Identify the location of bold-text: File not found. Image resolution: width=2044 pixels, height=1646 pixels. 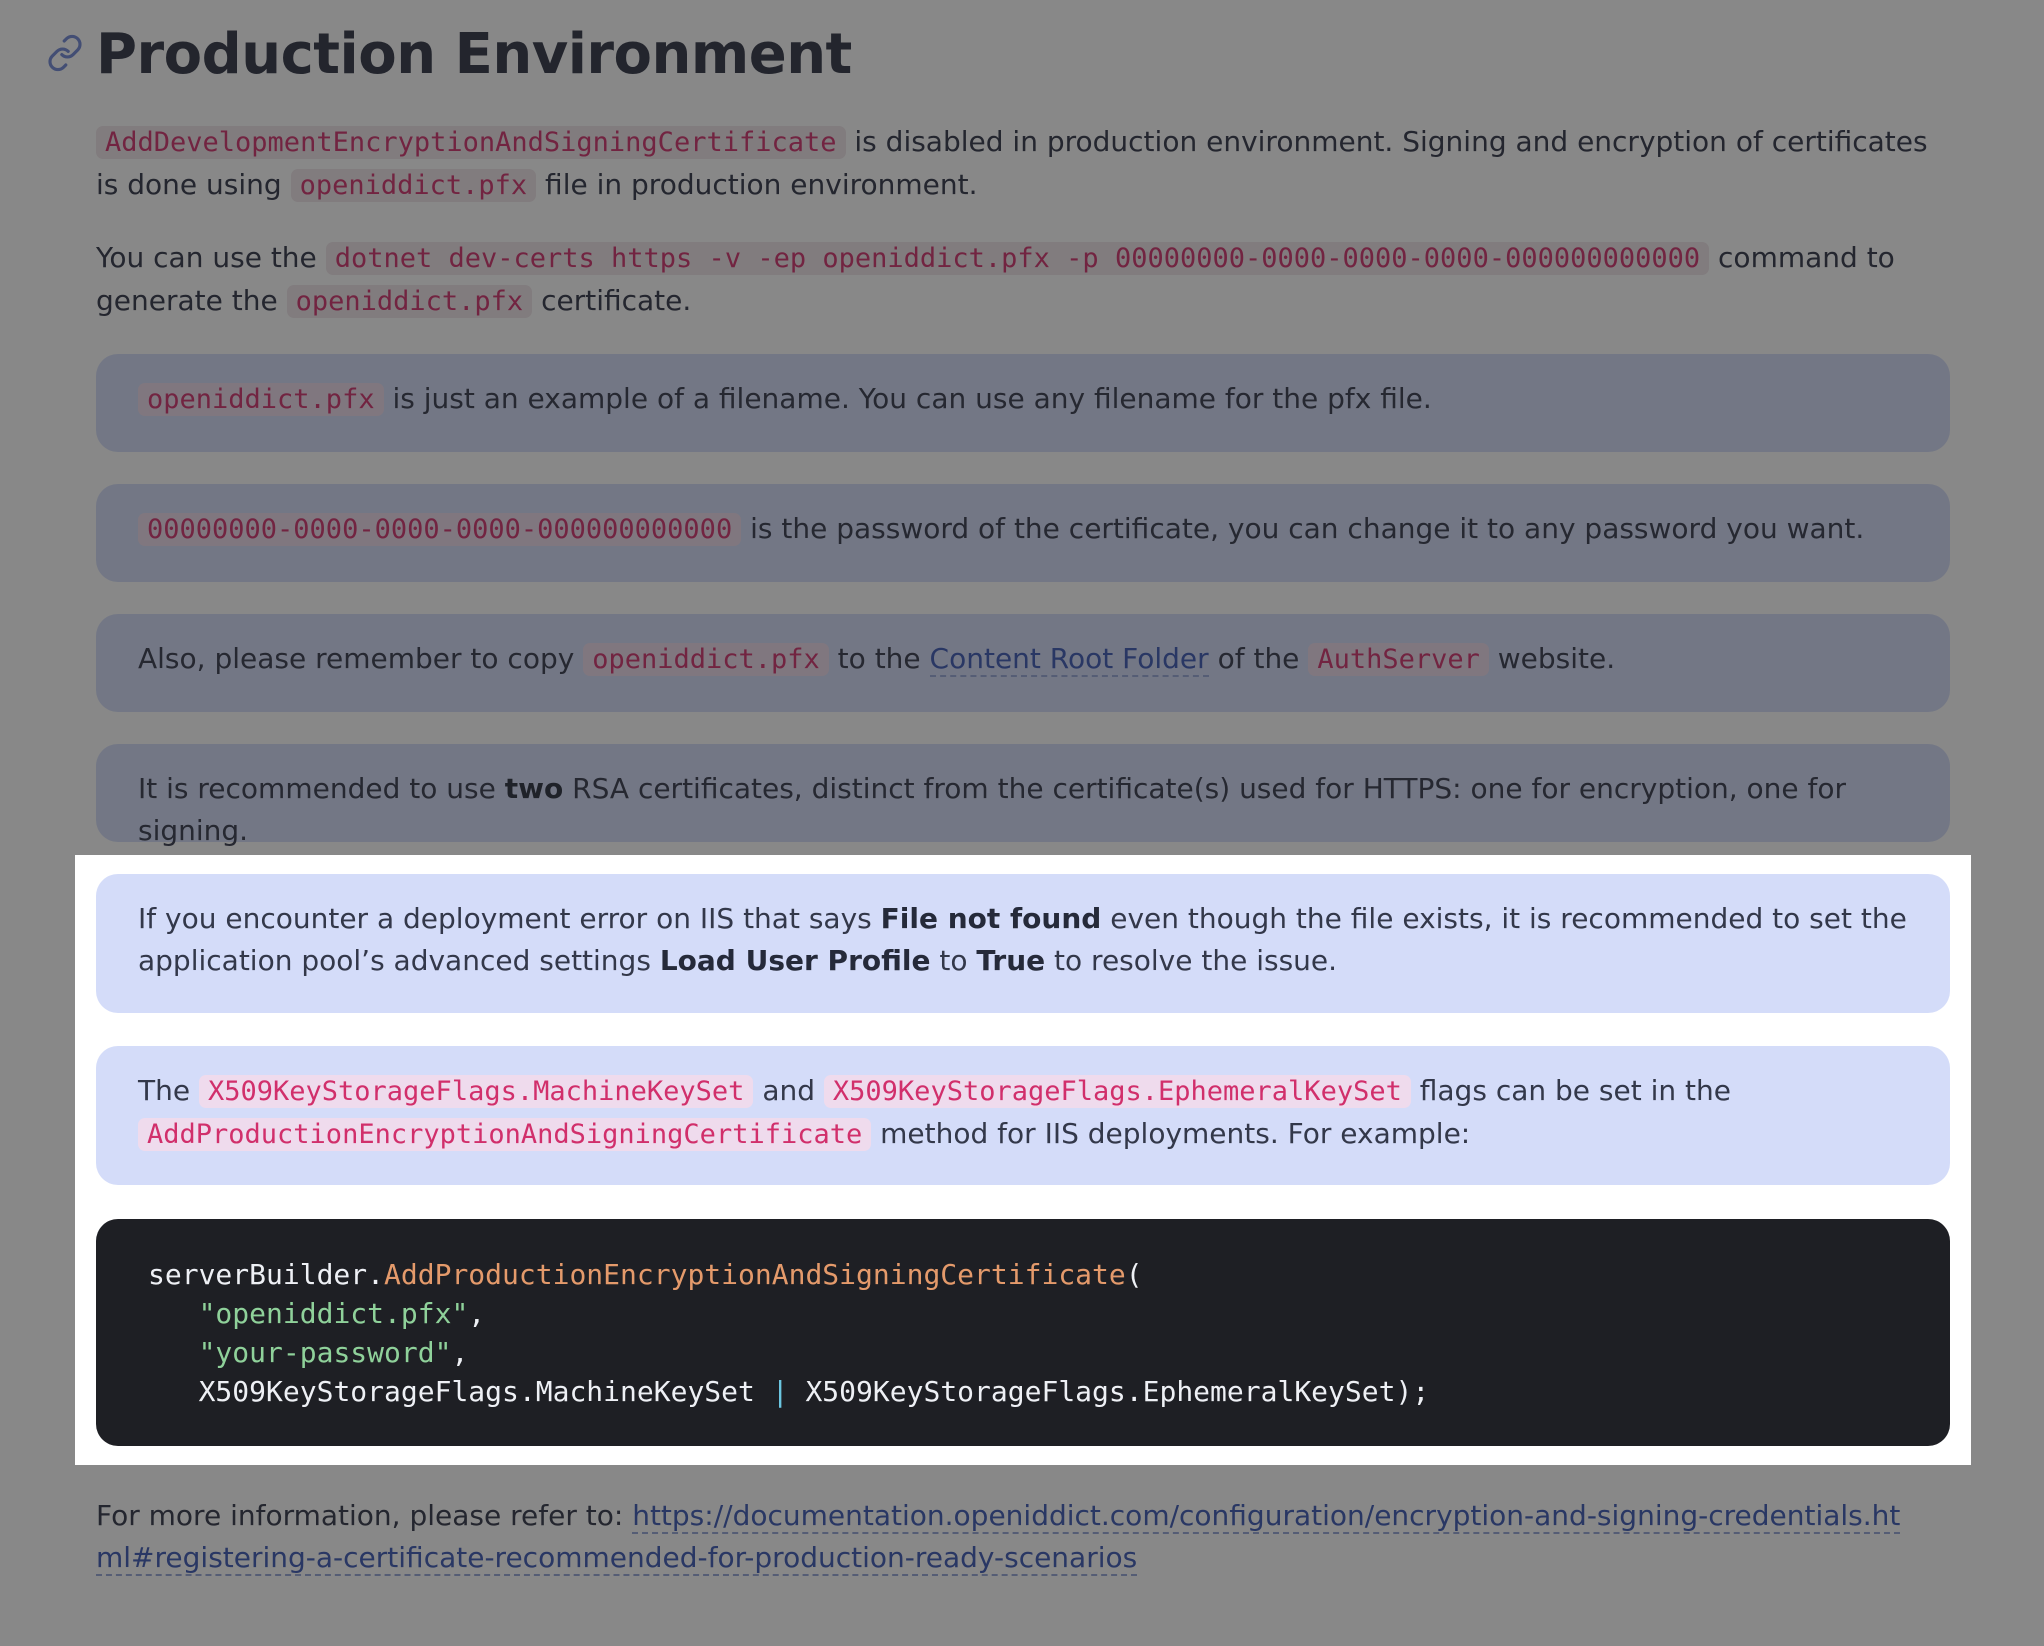
(991, 918).